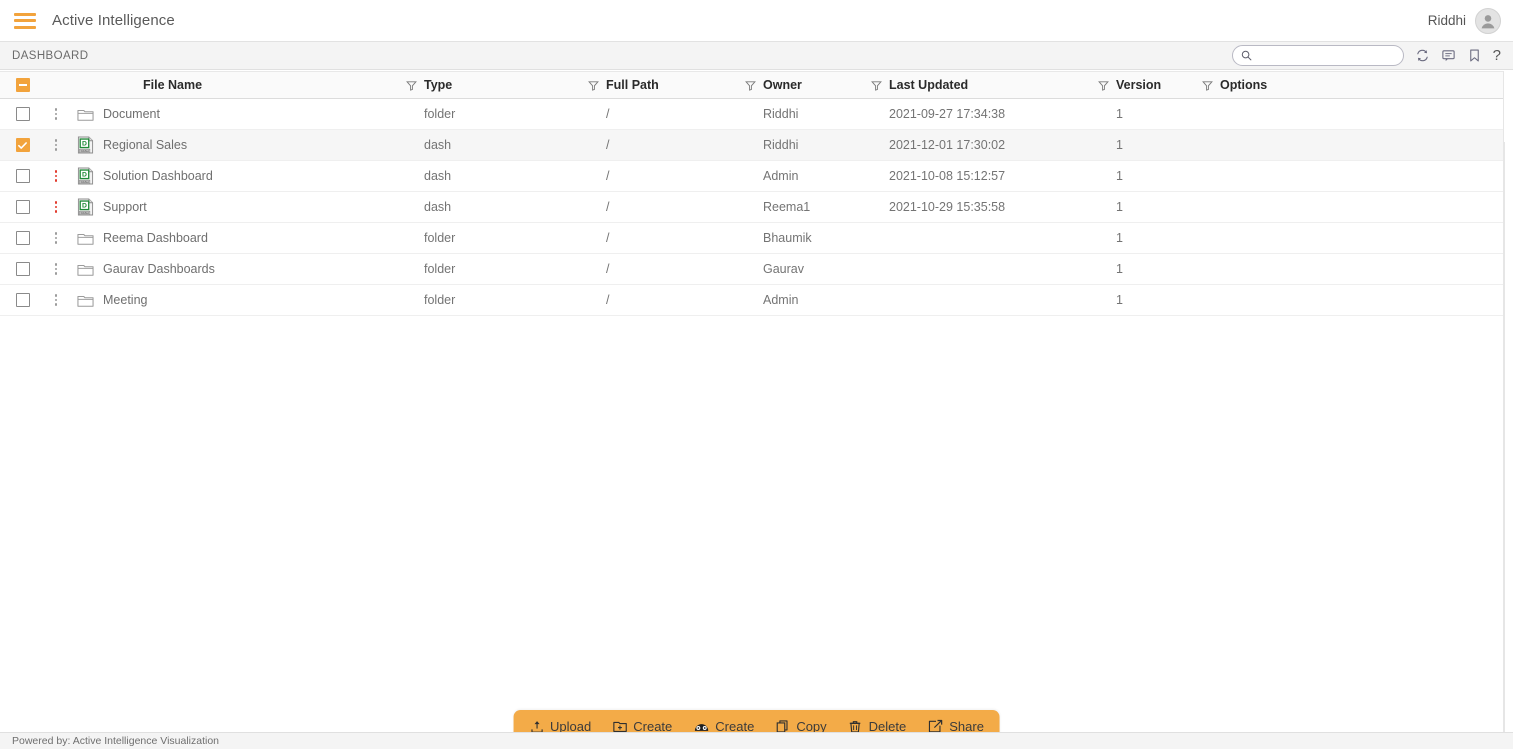 The height and width of the screenshot is (749, 1513). Describe the element at coordinates (158, 176) in the screenshot. I see `row-file-name: Solution Dashboard` at that location.